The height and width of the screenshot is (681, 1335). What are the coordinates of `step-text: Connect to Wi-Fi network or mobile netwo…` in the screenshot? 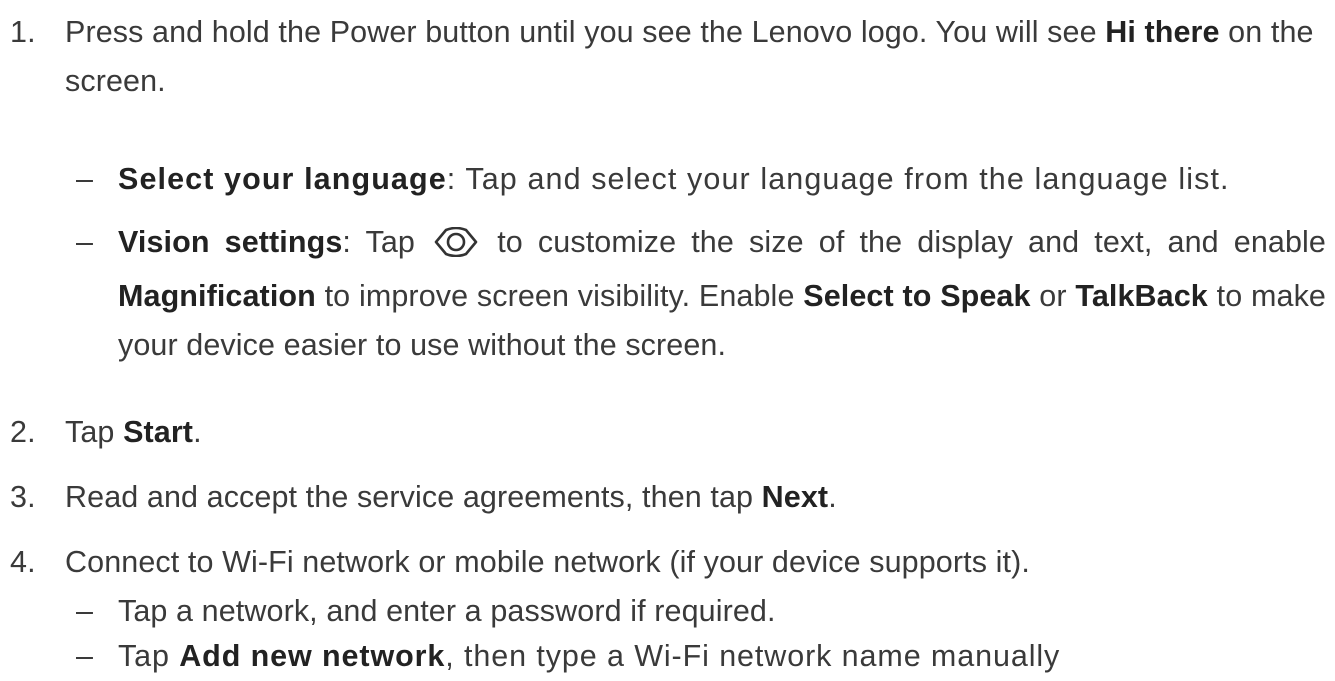 It's located at (696, 562).